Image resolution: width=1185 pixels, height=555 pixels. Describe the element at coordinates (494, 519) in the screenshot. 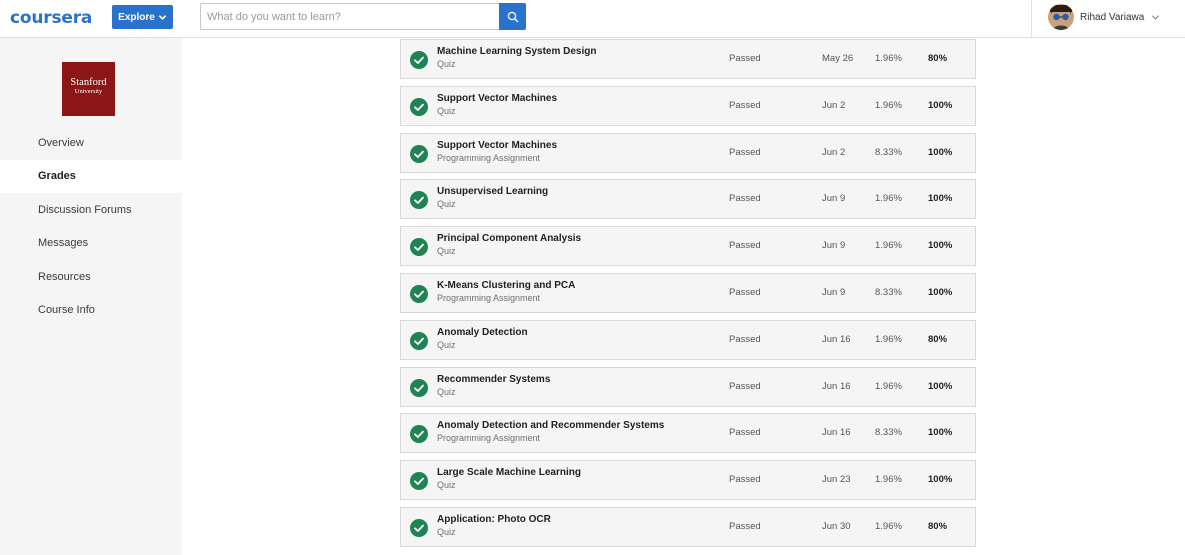

I see `assignment-title: Application: Photo OCR` at that location.